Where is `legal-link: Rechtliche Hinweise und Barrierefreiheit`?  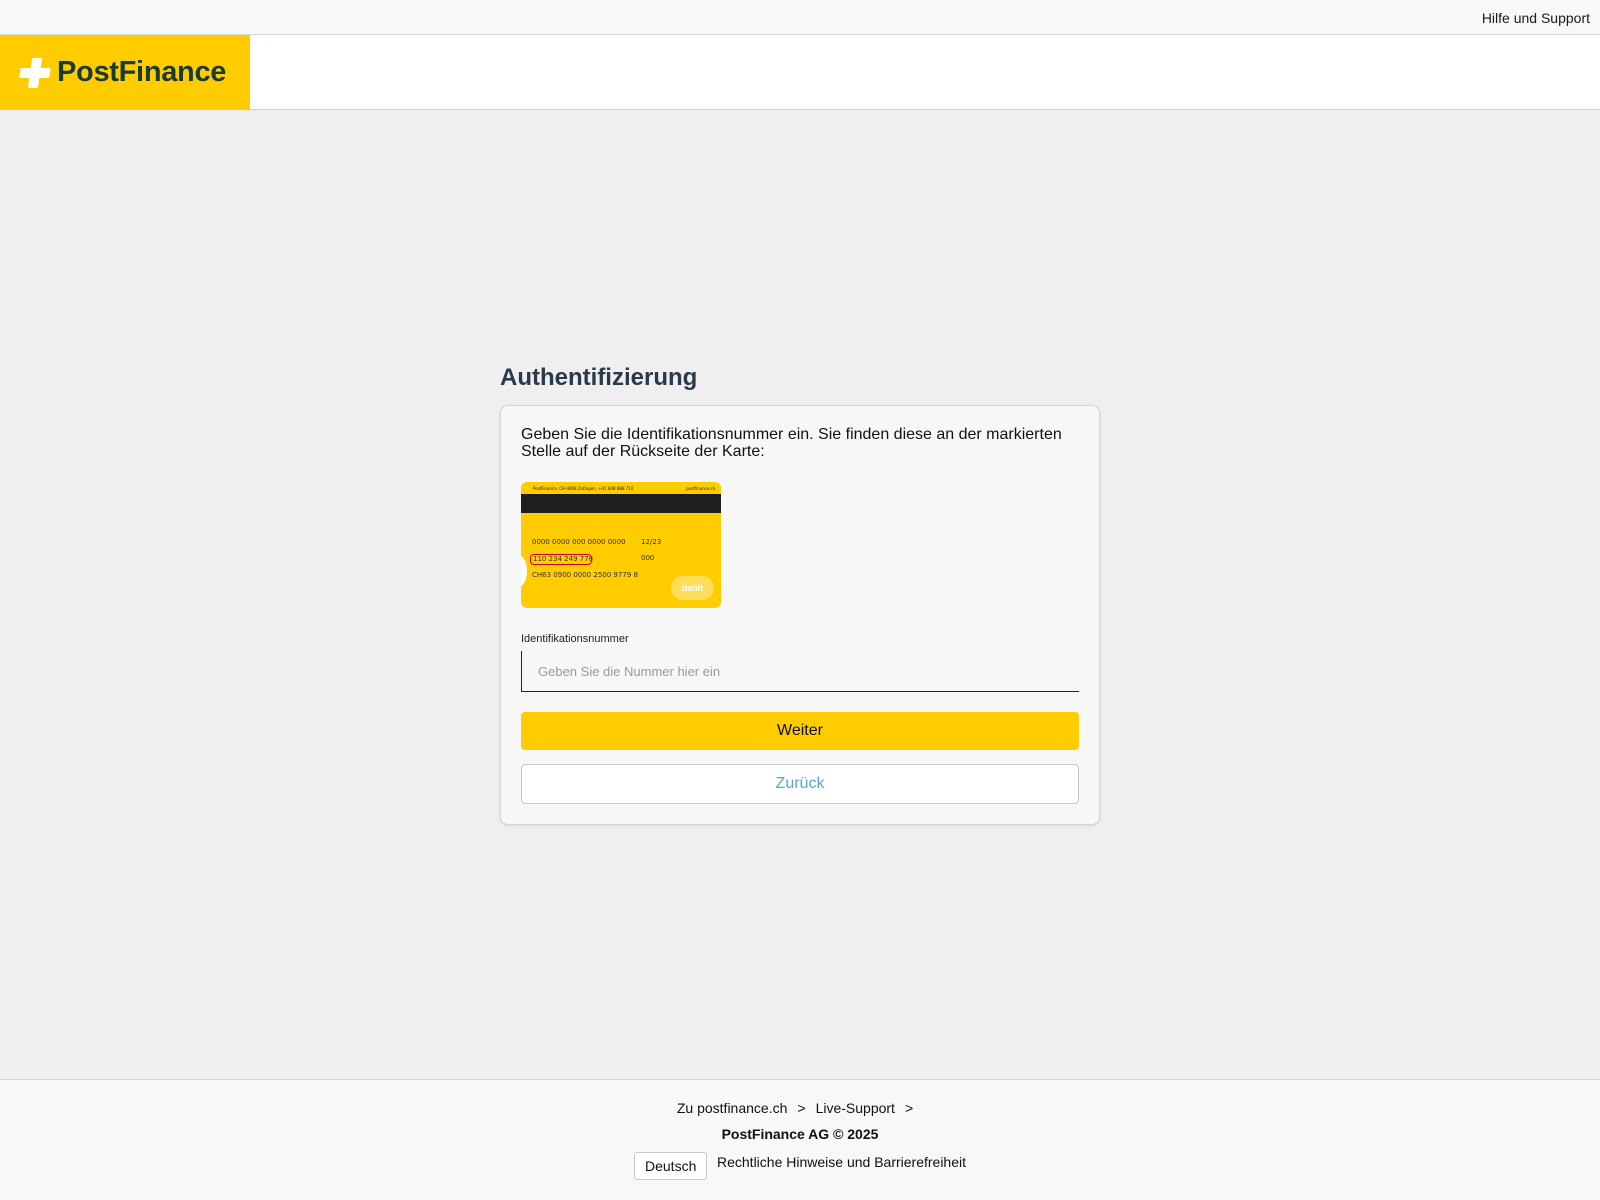
legal-link: Rechtliche Hinweise und Barrierefreiheit is located at coordinates (841, 1162).